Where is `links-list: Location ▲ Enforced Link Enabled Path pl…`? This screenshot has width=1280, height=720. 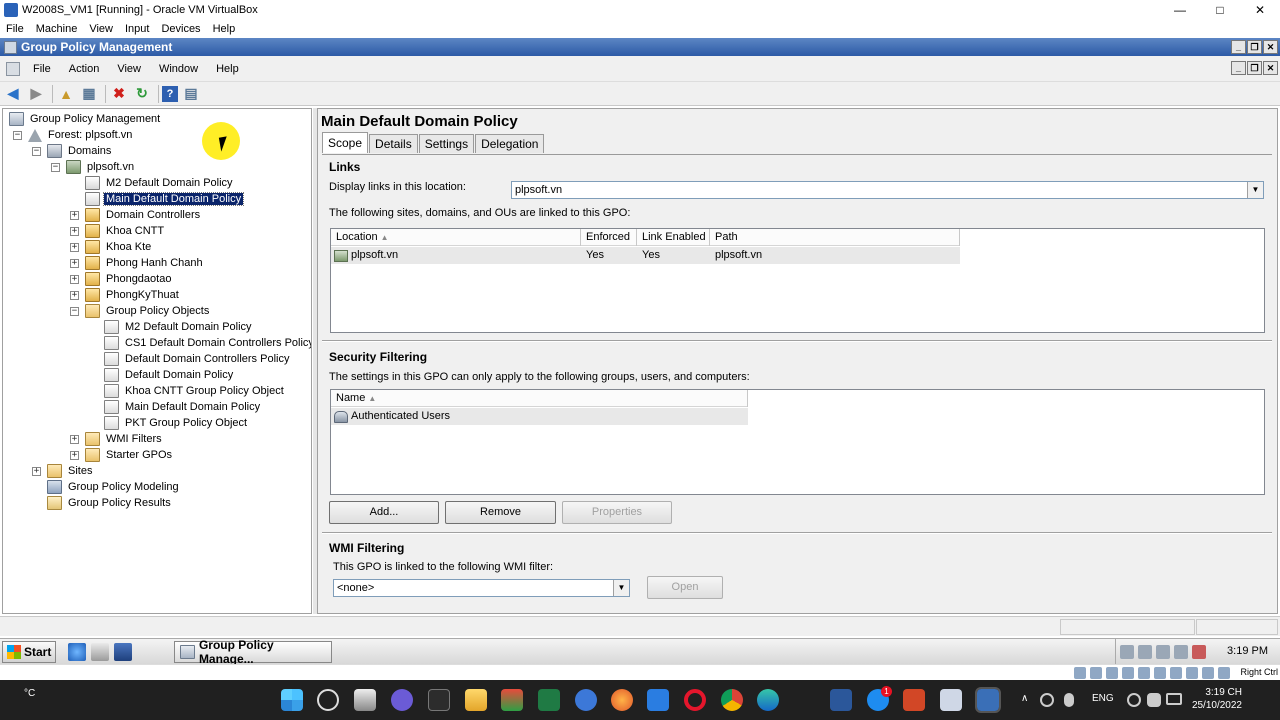 links-list: Location ▲ Enforced Link Enabled Path pl… is located at coordinates (797, 280).